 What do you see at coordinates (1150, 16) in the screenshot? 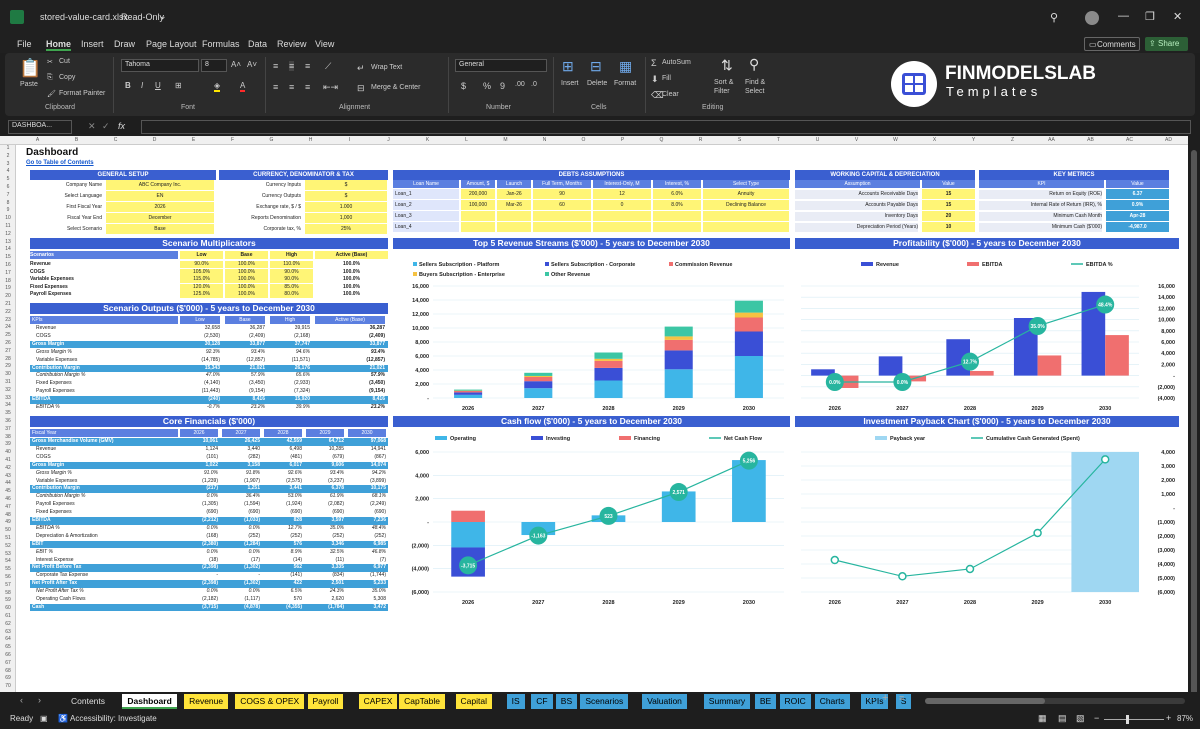
I see `maximize-button: ❐` at bounding box center [1150, 16].